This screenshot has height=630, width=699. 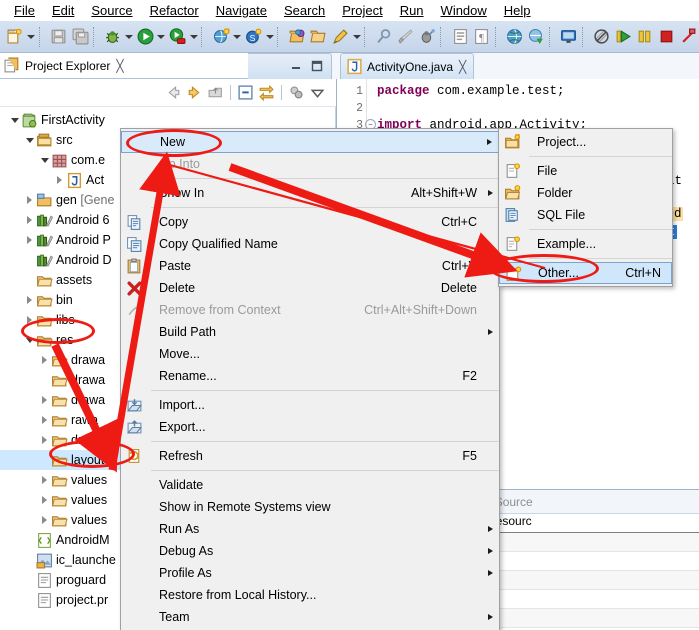 I want to click on outline-icon, so click(x=460, y=37).